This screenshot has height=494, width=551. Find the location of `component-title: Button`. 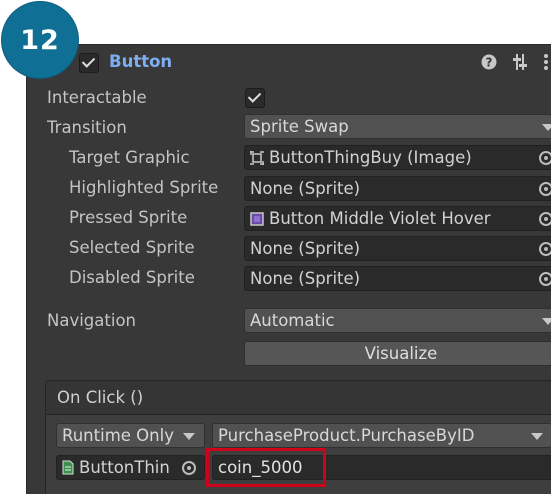

component-title: Button is located at coordinates (141, 61).